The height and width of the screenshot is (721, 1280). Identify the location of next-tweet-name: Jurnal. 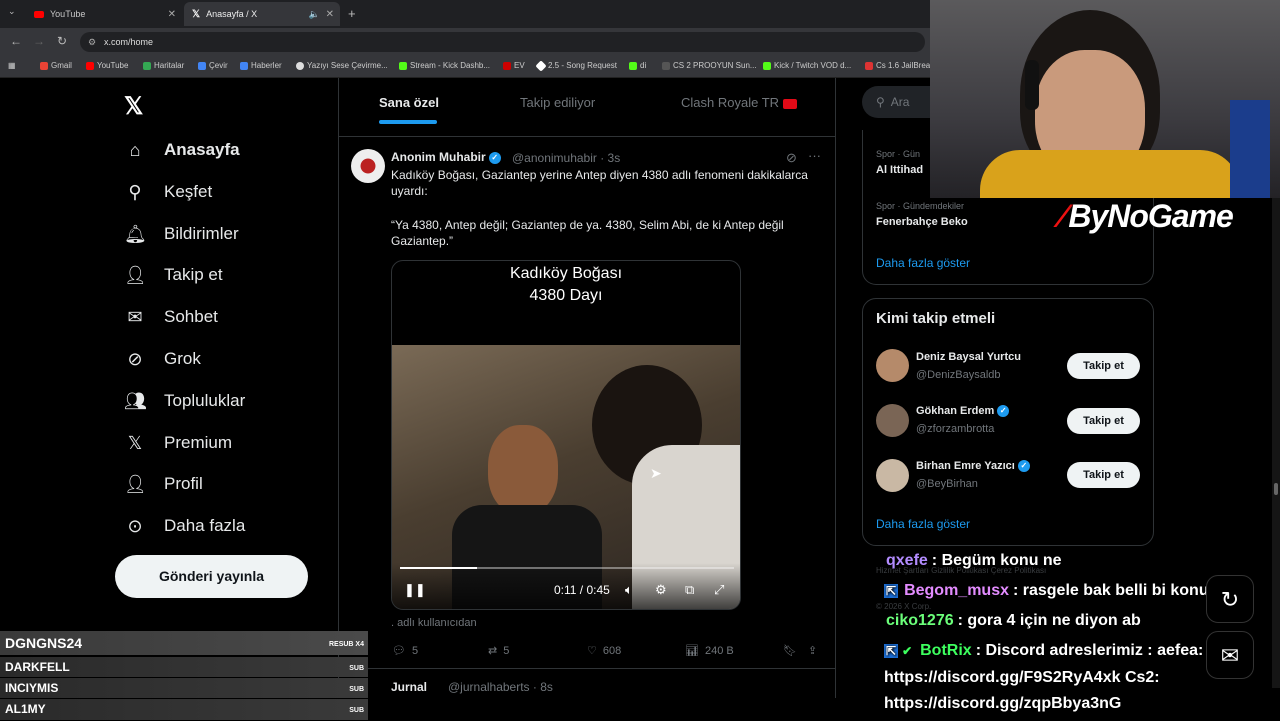
(409, 687).